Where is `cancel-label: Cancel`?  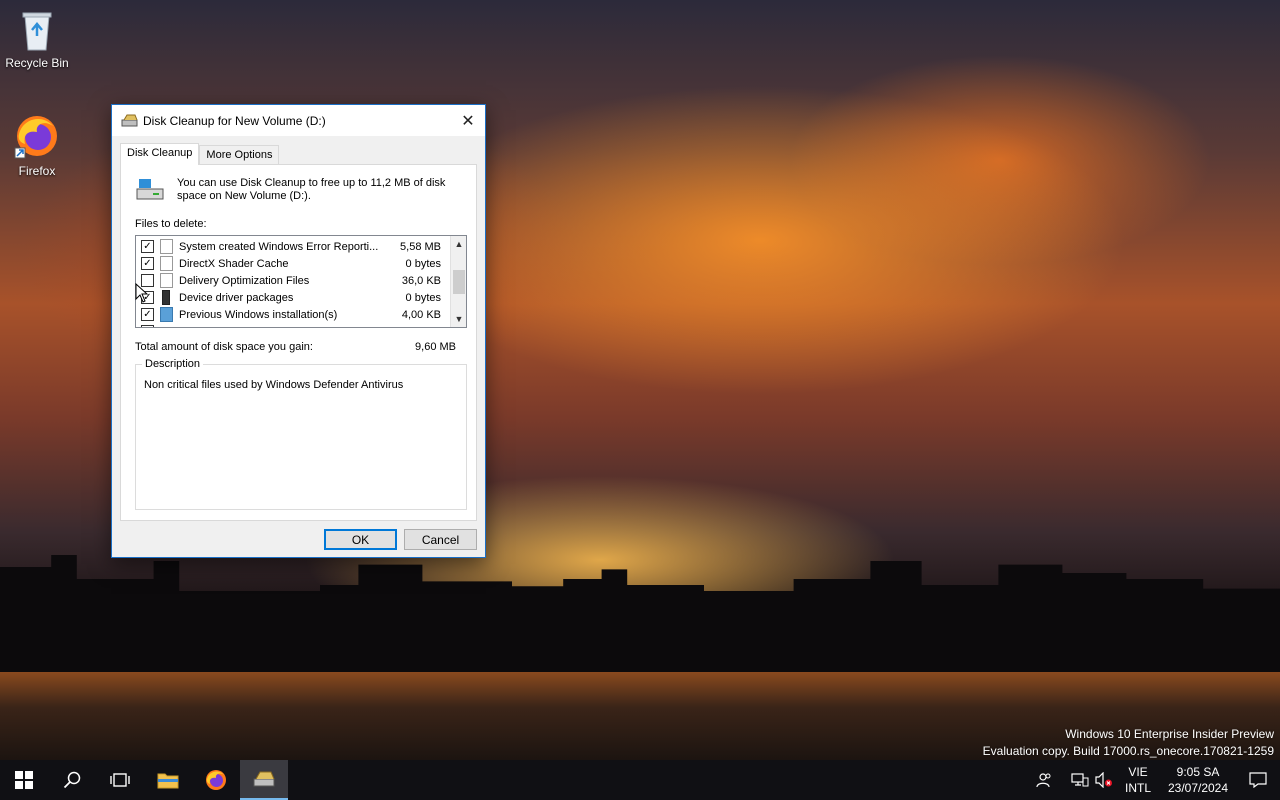
cancel-label: Cancel is located at coordinates (440, 539).